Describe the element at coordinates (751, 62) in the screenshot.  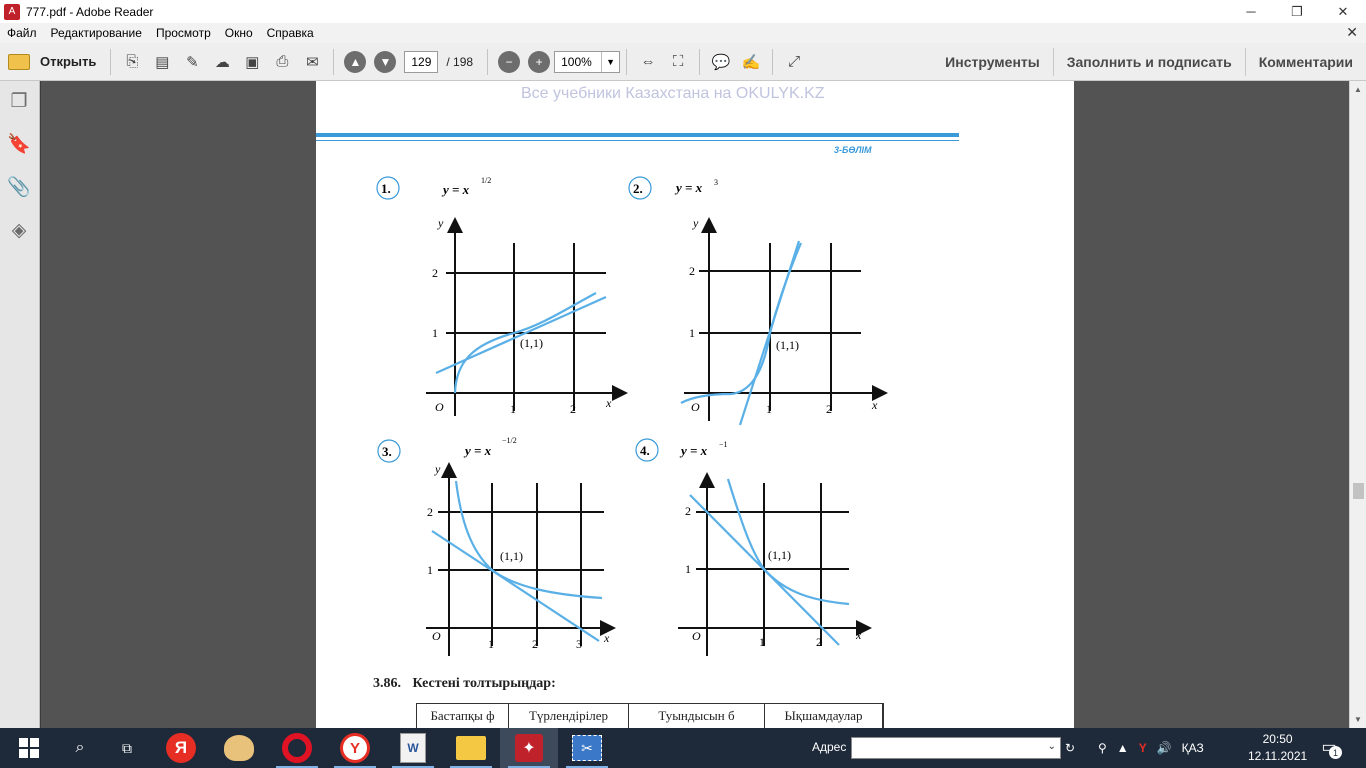
I see `highlight-icon: ✍` at that location.